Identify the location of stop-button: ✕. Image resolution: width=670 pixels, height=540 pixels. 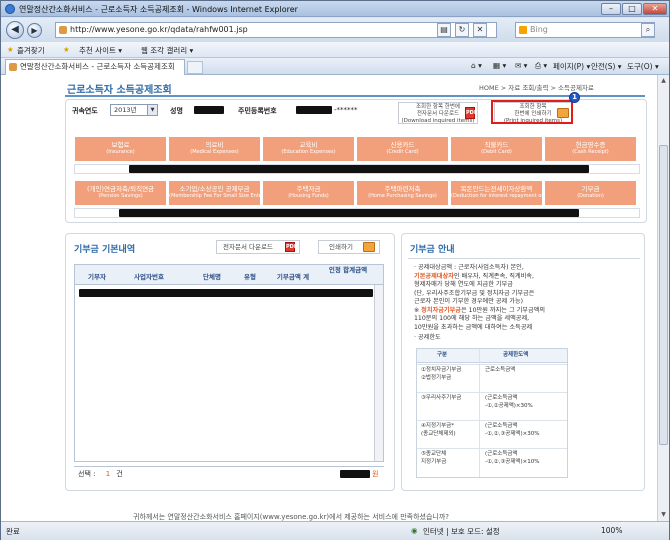
(480, 30).